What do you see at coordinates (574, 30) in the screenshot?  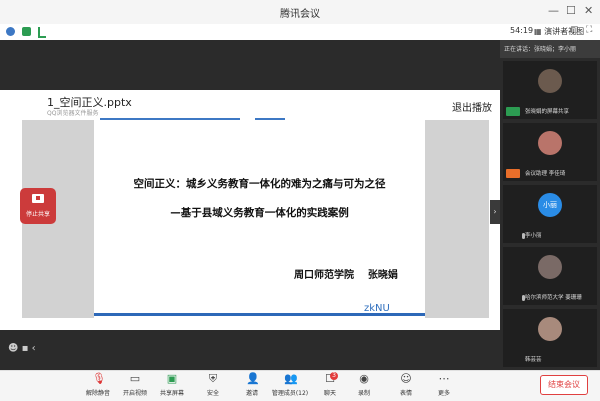 I see `layout-icon: ▢` at bounding box center [574, 30].